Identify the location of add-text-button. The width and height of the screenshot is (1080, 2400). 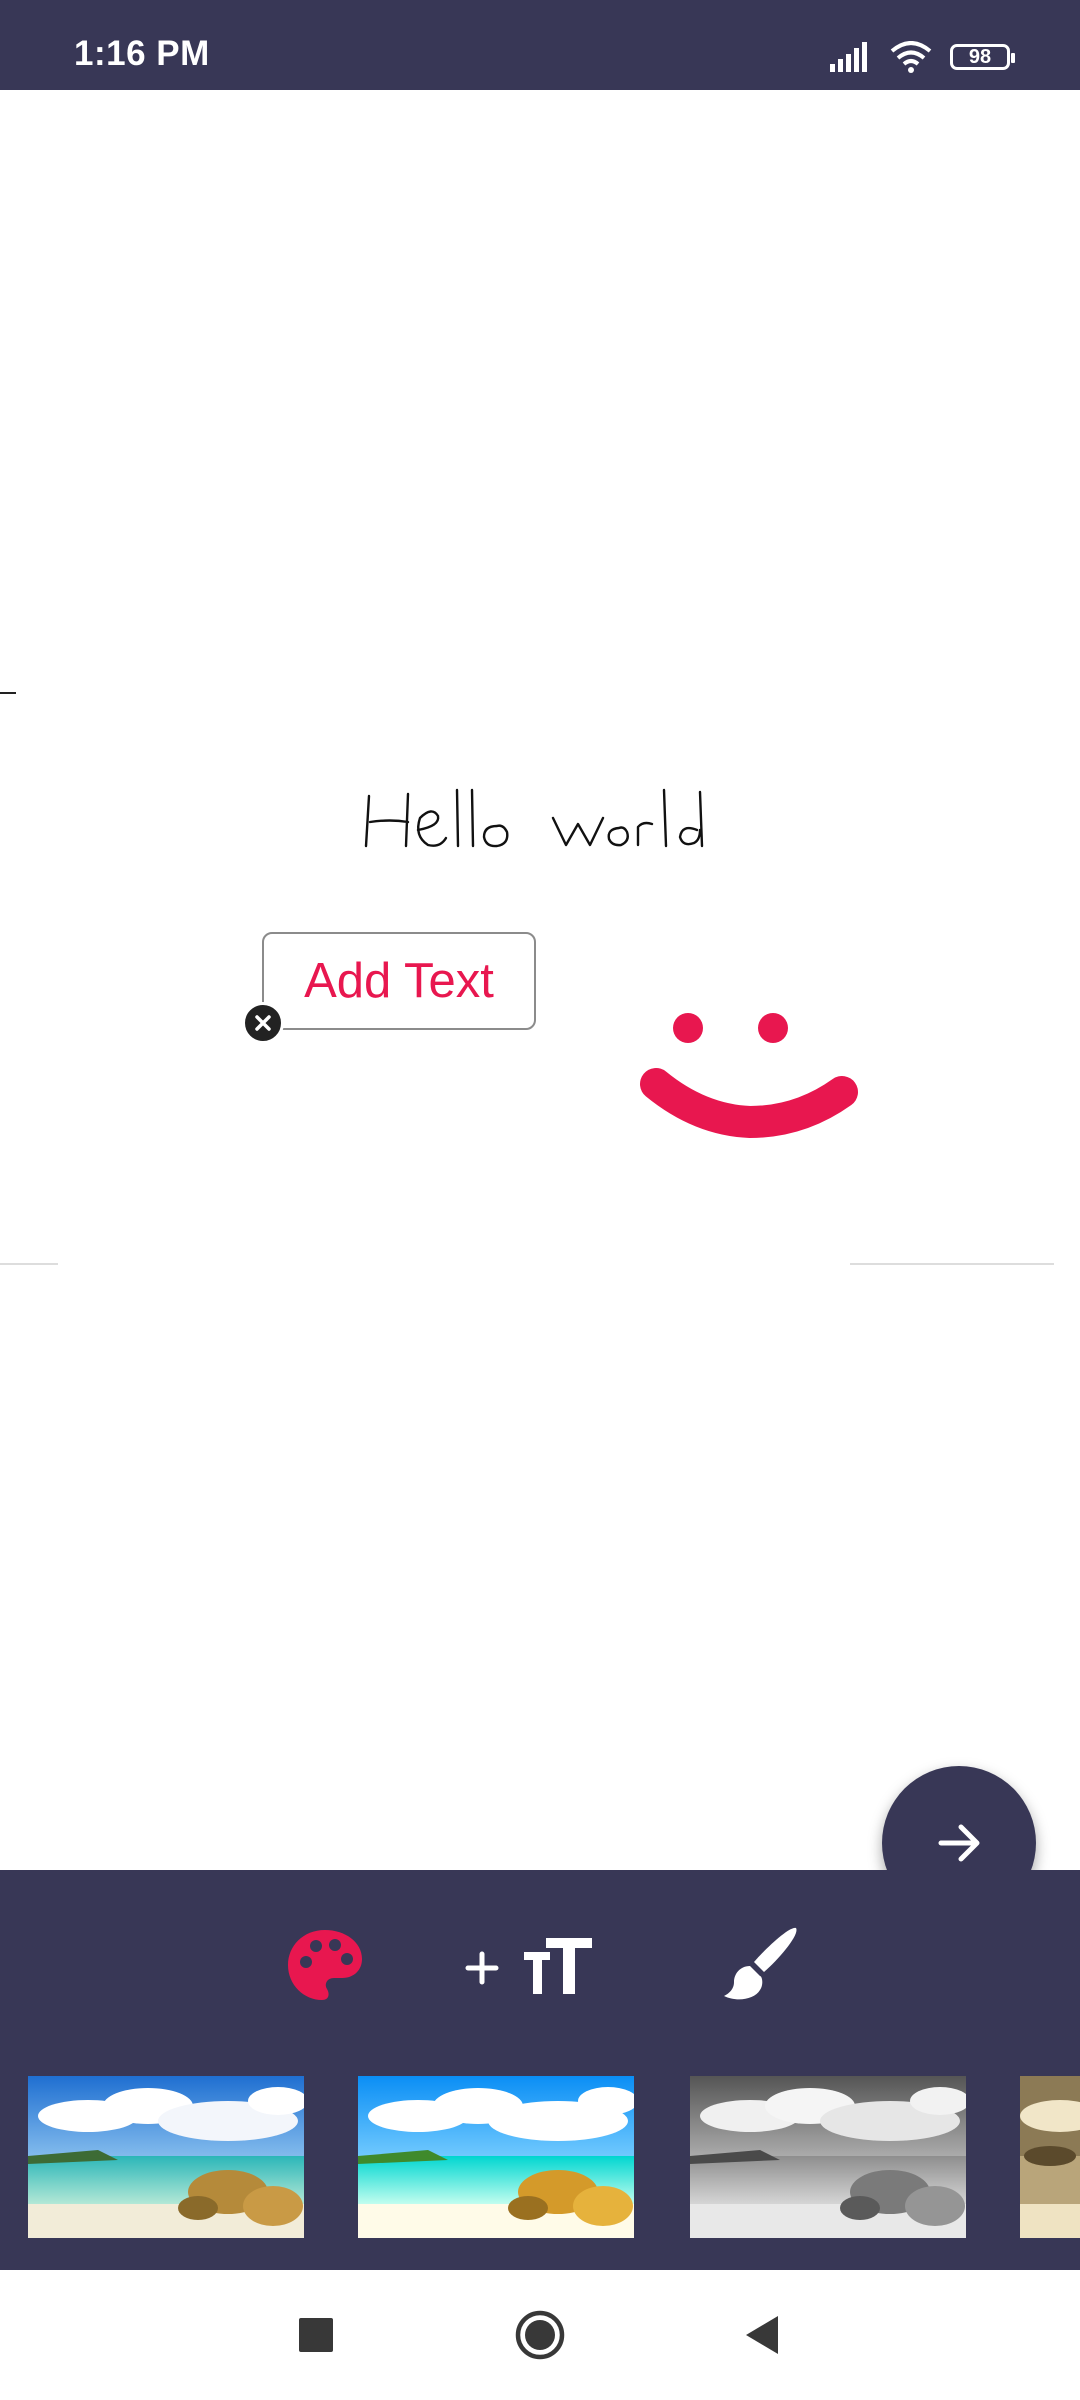
(531, 1965).